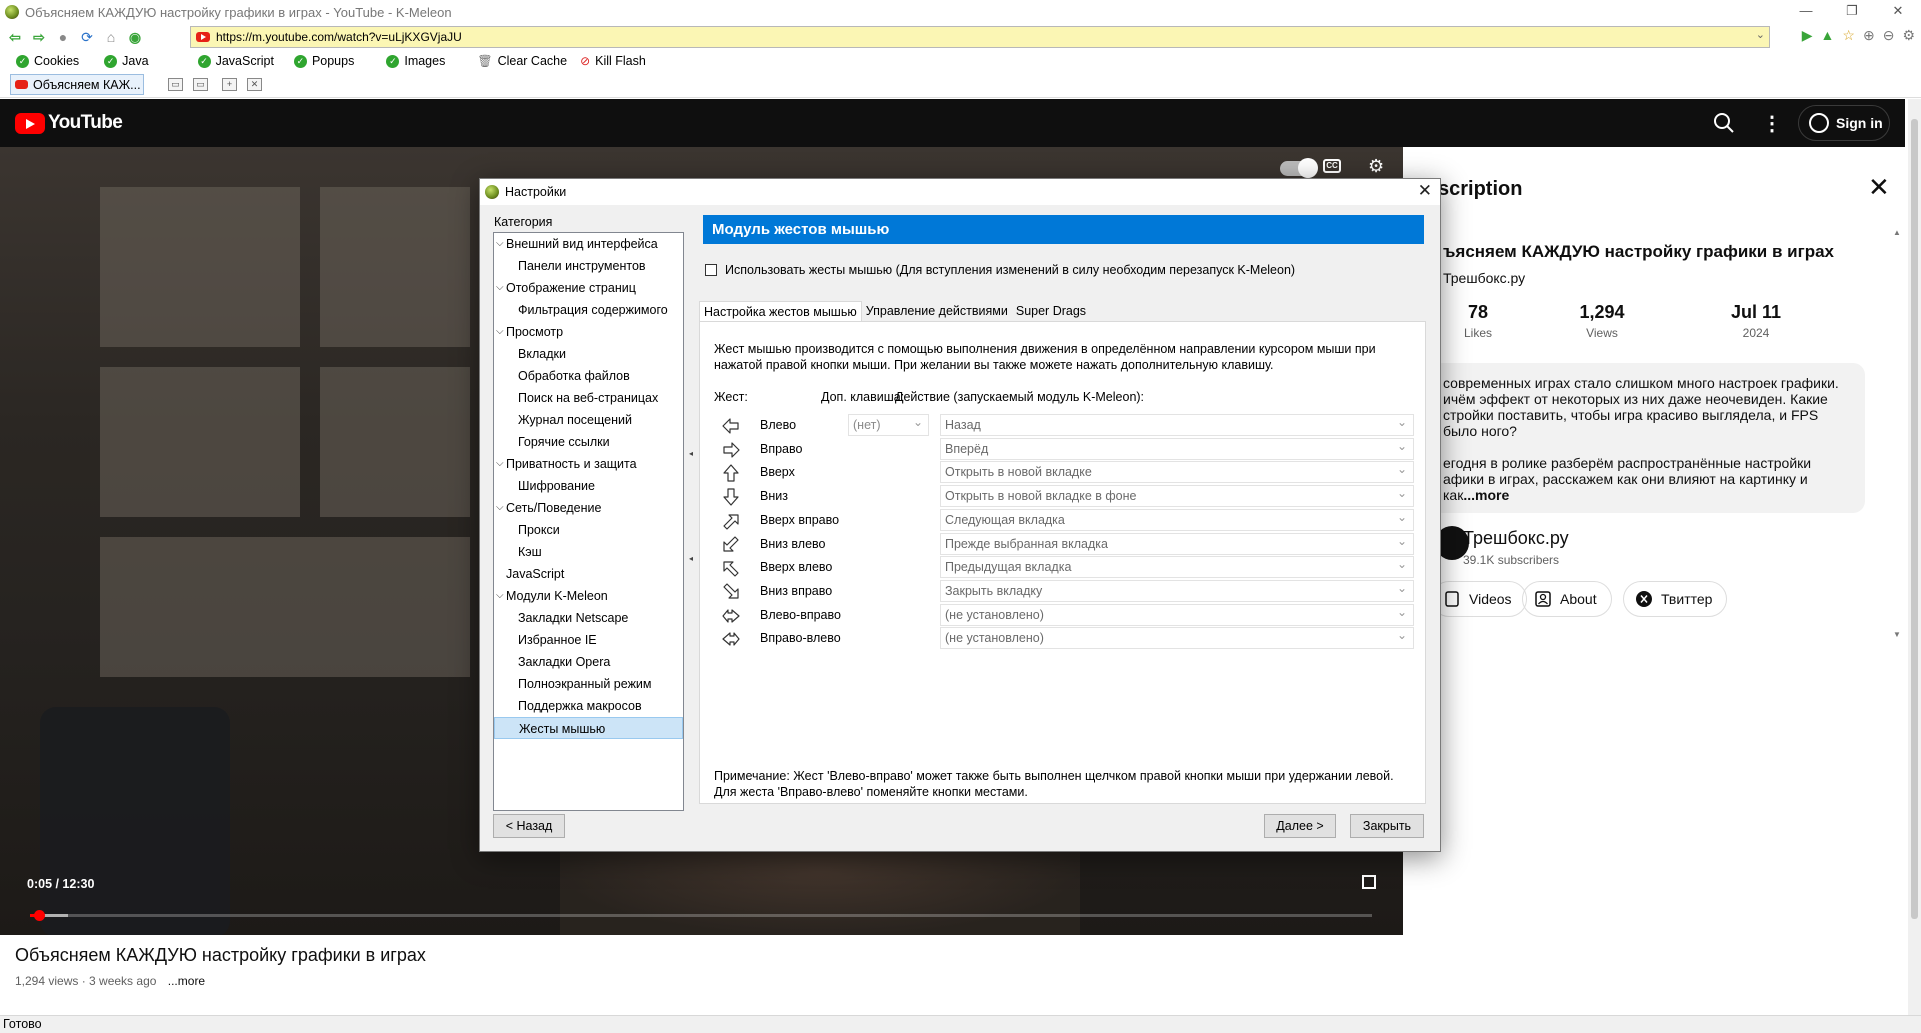 This screenshot has width=1921, height=1033. Describe the element at coordinates (1516, 538) in the screenshot. I see `channel-name: Трешбокс.ру` at that location.